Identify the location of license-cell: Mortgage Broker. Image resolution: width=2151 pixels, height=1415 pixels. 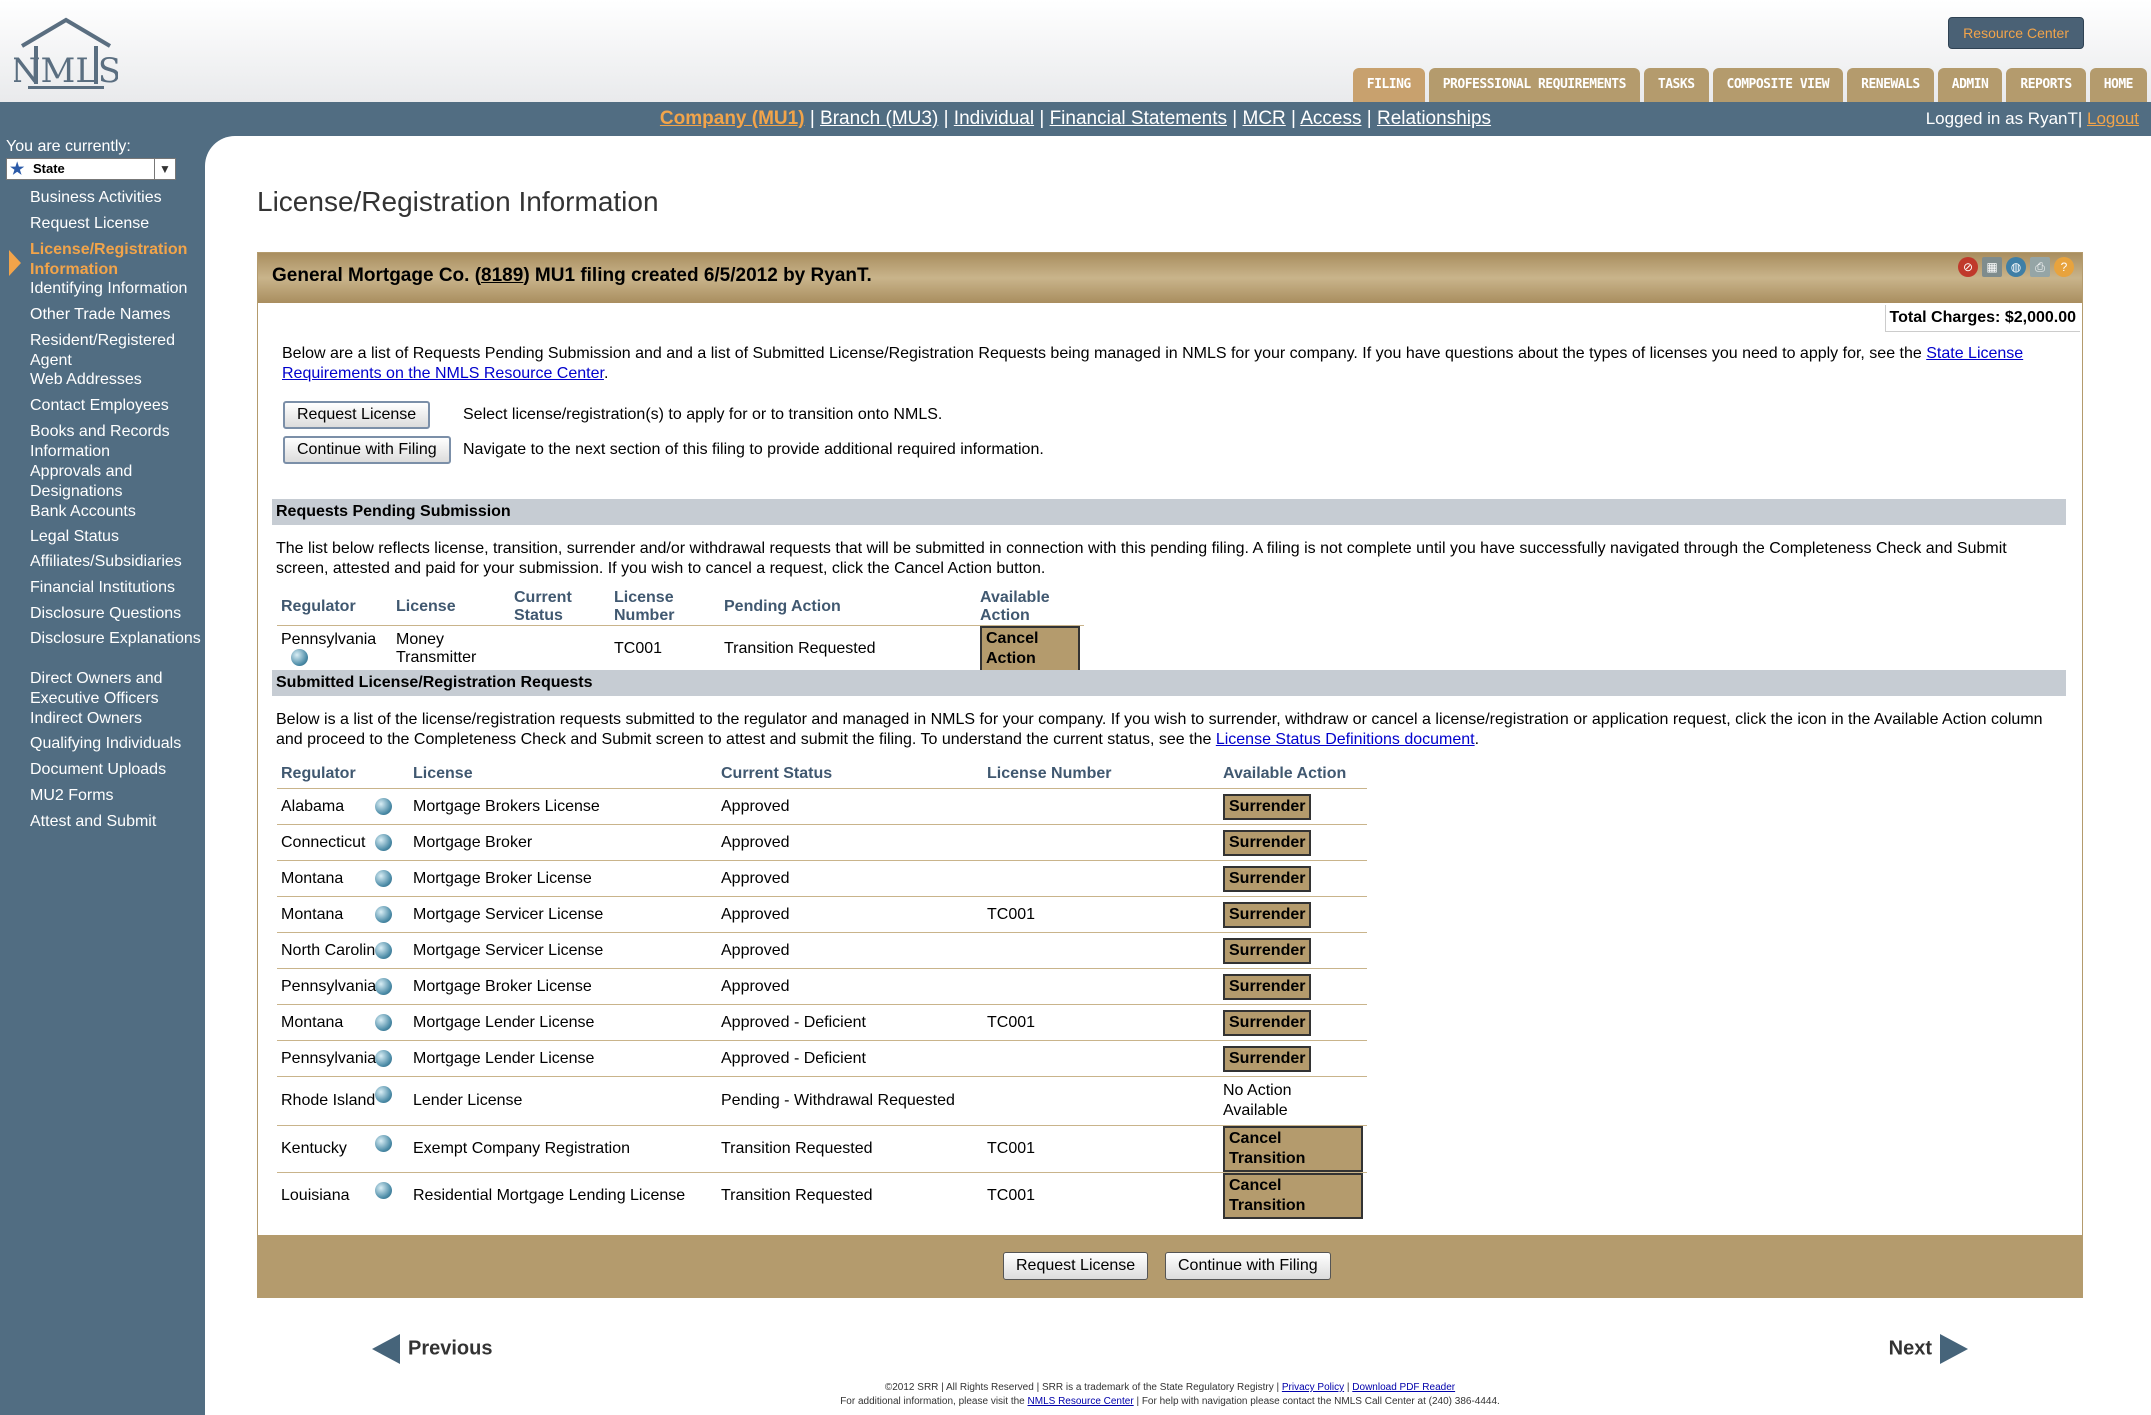
(546, 842).